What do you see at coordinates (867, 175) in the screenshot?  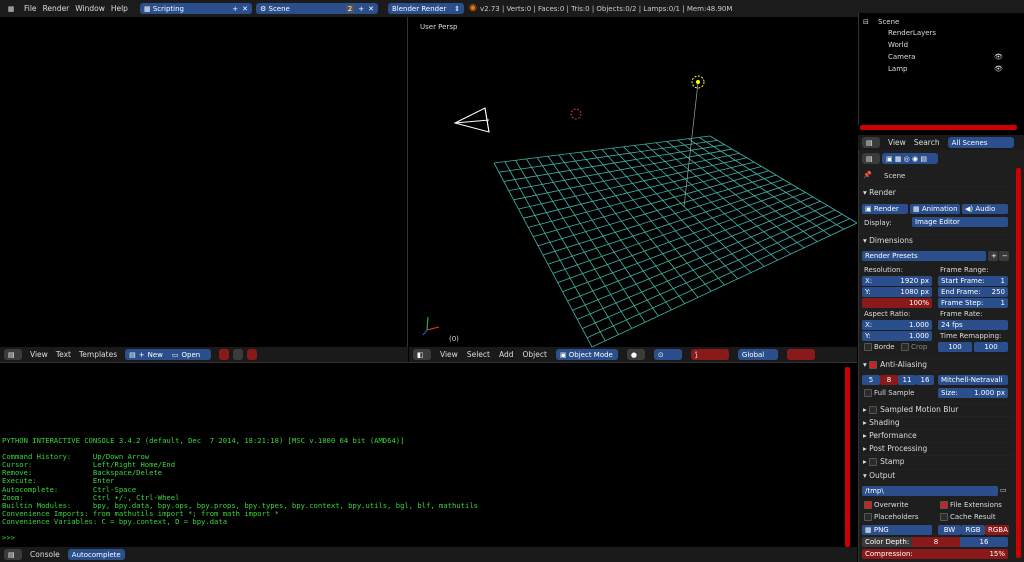 I see `pin-icon: 📌` at bounding box center [867, 175].